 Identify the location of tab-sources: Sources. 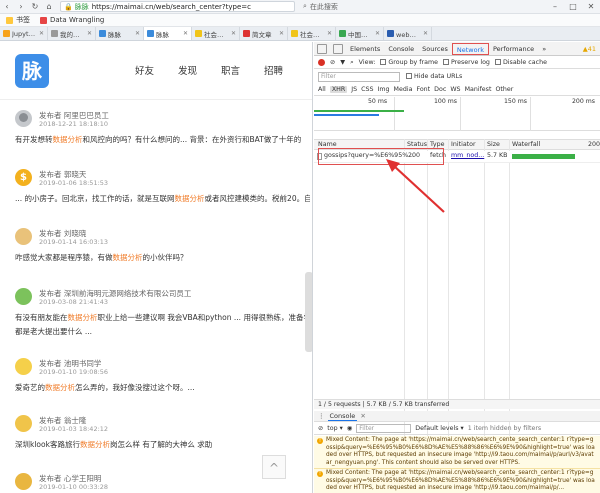
(435, 49).